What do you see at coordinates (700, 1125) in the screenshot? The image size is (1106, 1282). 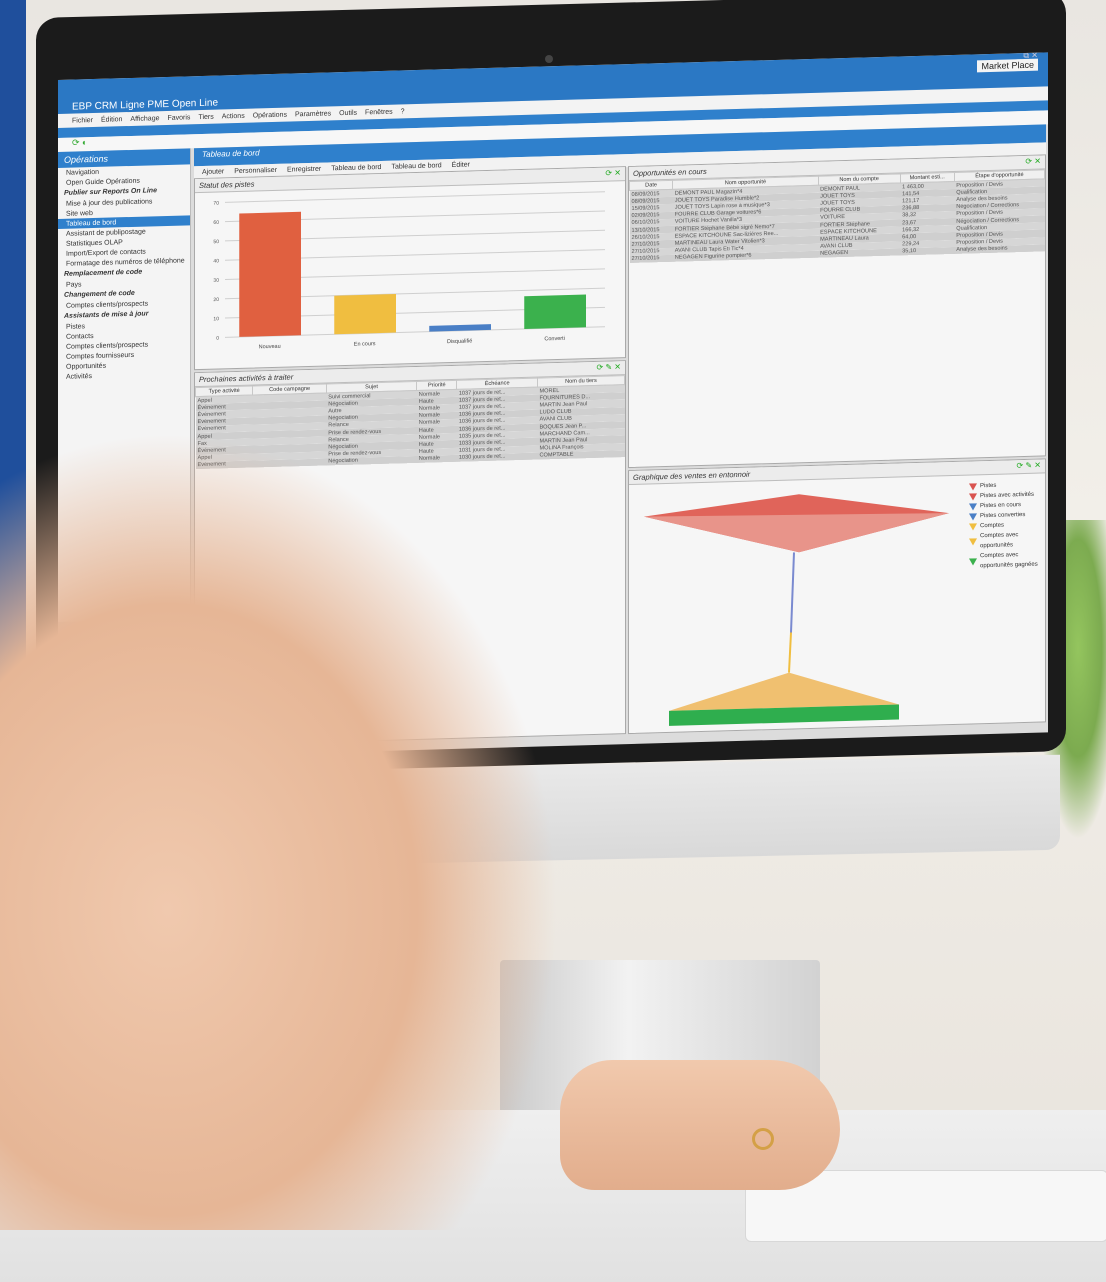 I see `person-hand` at bounding box center [700, 1125].